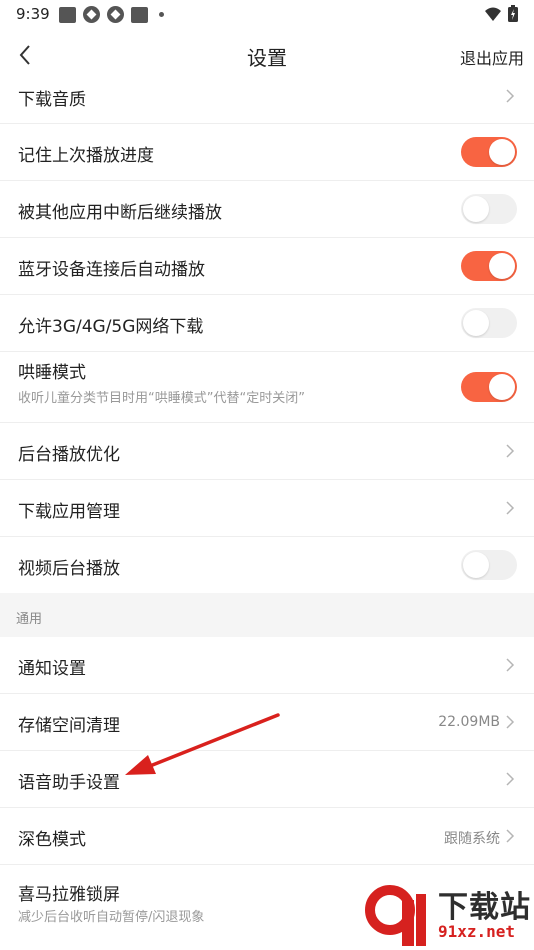 The height and width of the screenshot is (950, 534). What do you see at coordinates (111, 917) in the screenshot?
I see `setting-subtitle: 减少后台收听自动暂停/闪退现象` at bounding box center [111, 917].